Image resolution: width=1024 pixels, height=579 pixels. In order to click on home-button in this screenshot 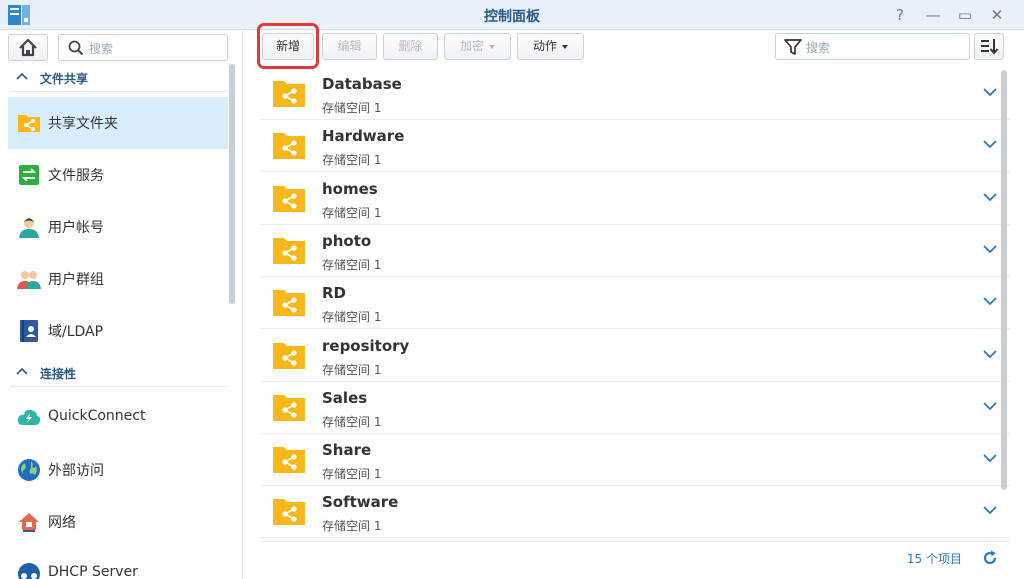, I will do `click(28, 47)`.